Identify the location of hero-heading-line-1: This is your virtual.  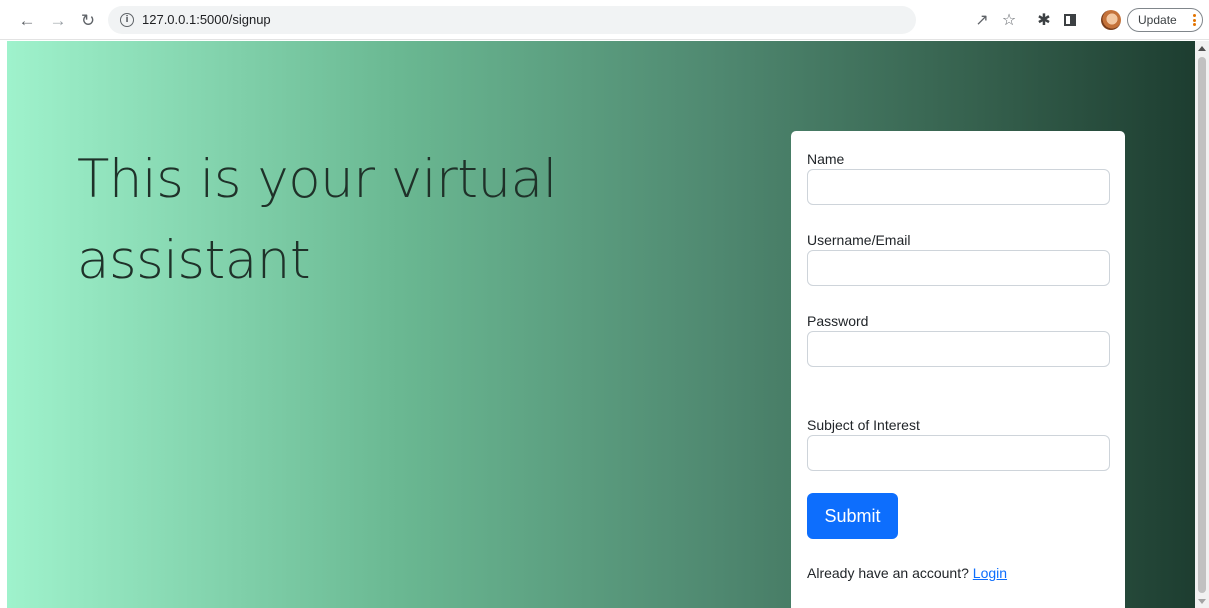
(317, 179).